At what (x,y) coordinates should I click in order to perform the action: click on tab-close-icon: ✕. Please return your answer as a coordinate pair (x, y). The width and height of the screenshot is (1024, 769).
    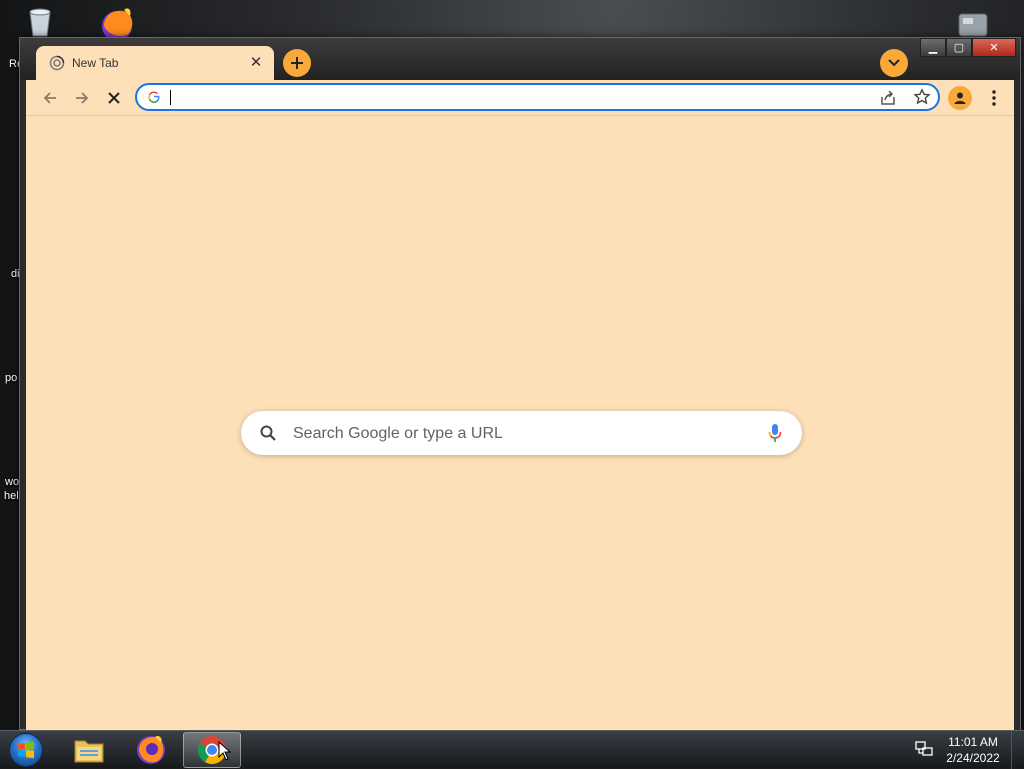
    Looking at the image, I should click on (256, 63).